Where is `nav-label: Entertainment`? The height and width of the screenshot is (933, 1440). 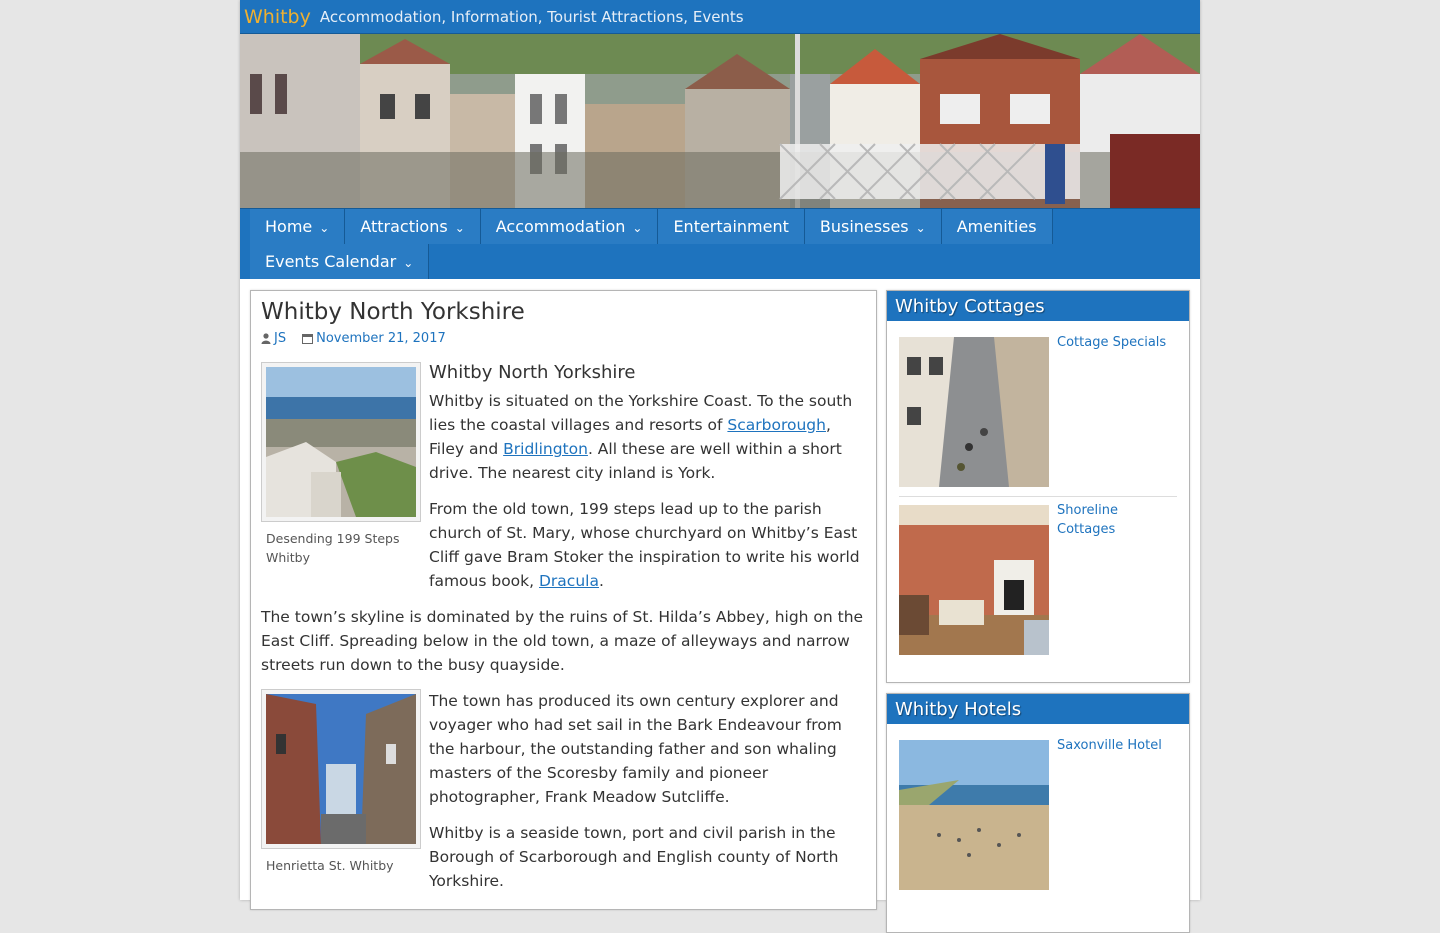
nav-label: Entertainment is located at coordinates (731, 226).